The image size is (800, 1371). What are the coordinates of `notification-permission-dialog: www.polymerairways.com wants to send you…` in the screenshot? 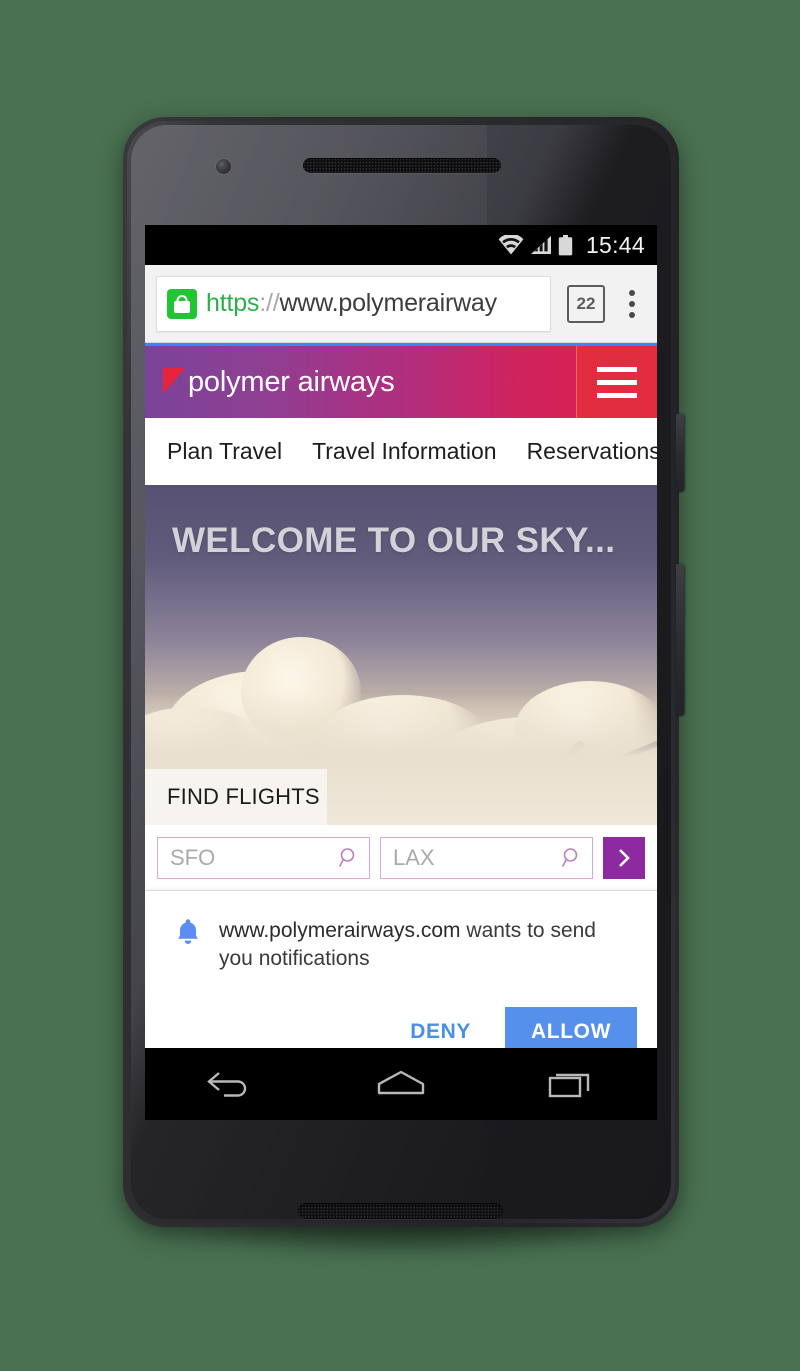 It's located at (401, 982).